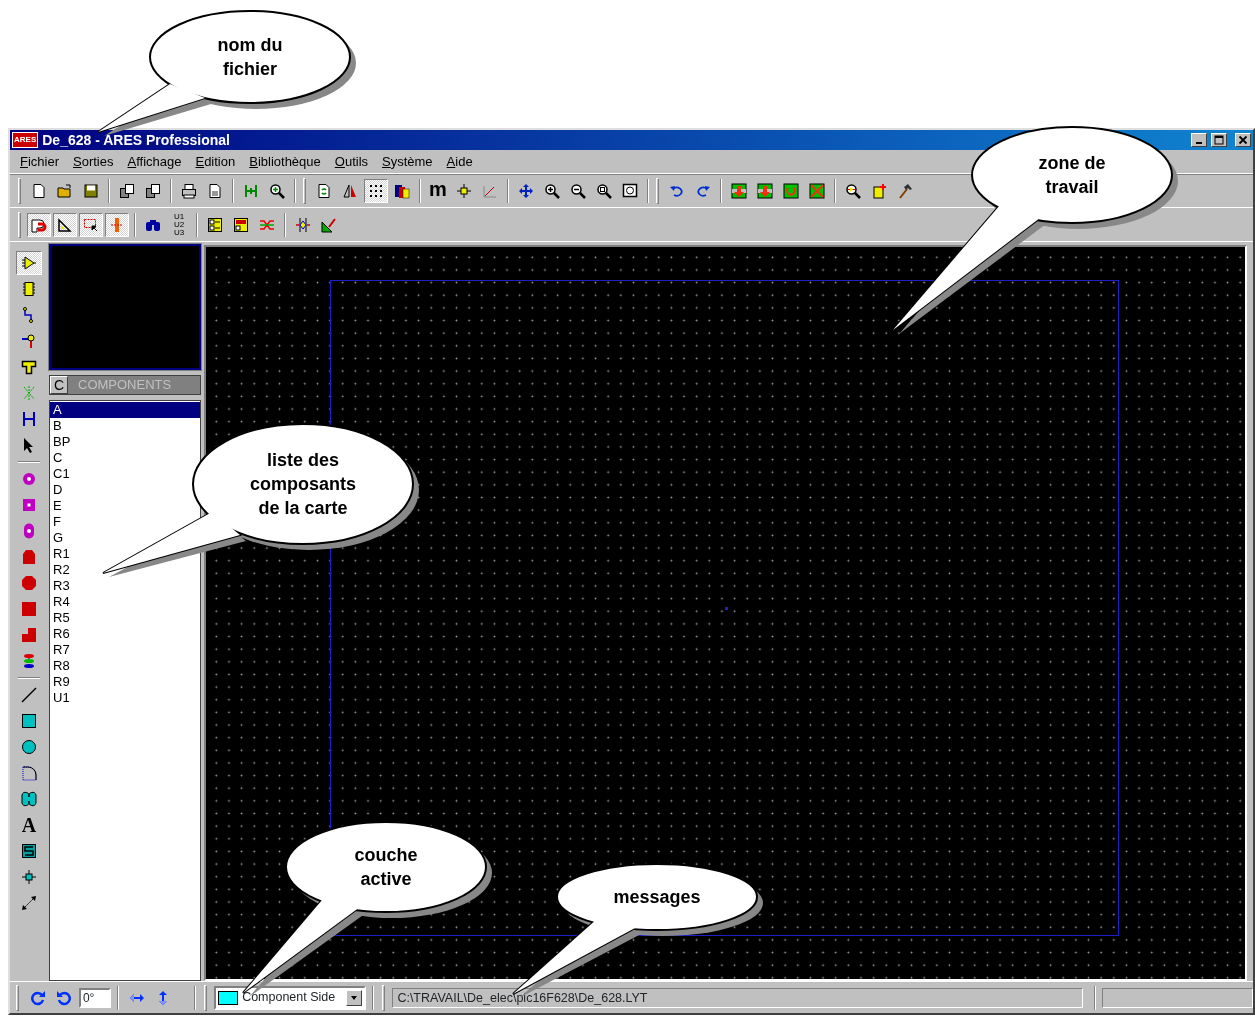  Describe the element at coordinates (303, 484) in the screenshot. I see `callout-text: liste des composants de la carte` at that location.